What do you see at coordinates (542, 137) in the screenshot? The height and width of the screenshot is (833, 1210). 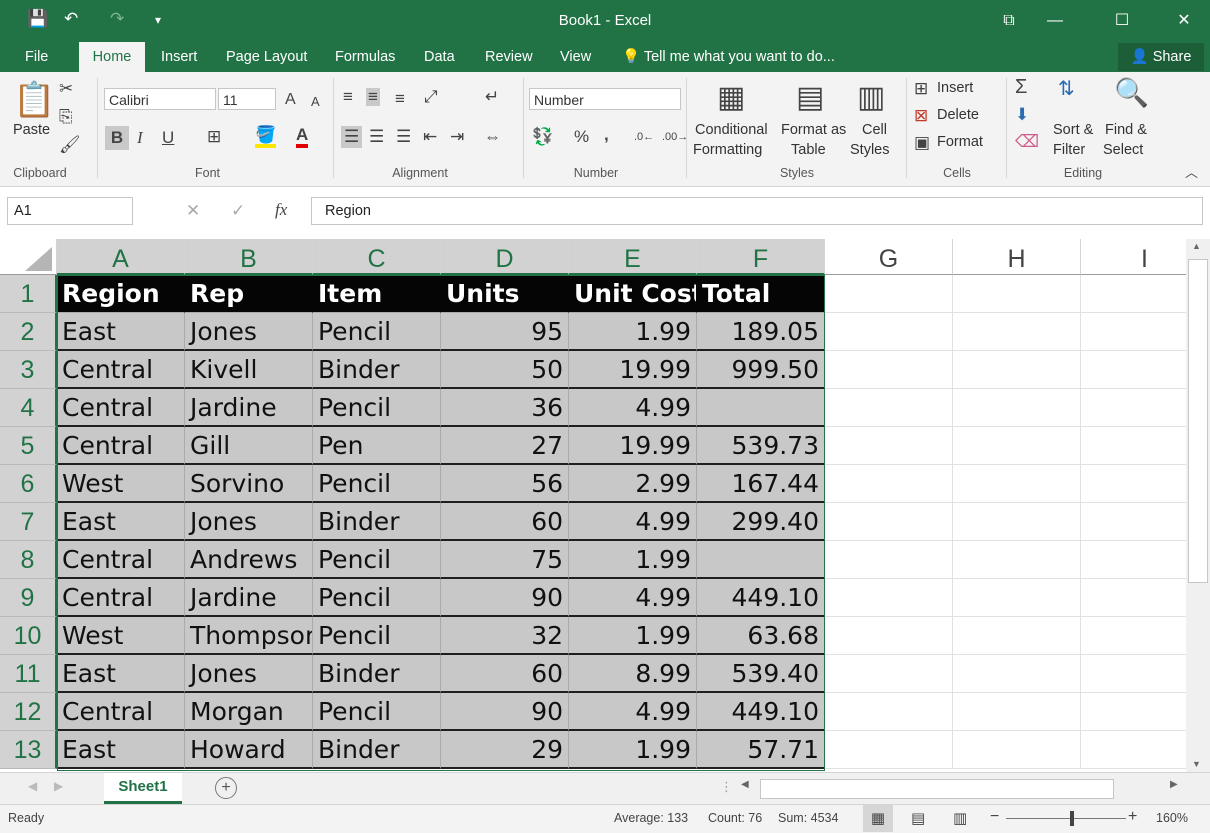 I see `accounting-format-icon: 💱` at bounding box center [542, 137].